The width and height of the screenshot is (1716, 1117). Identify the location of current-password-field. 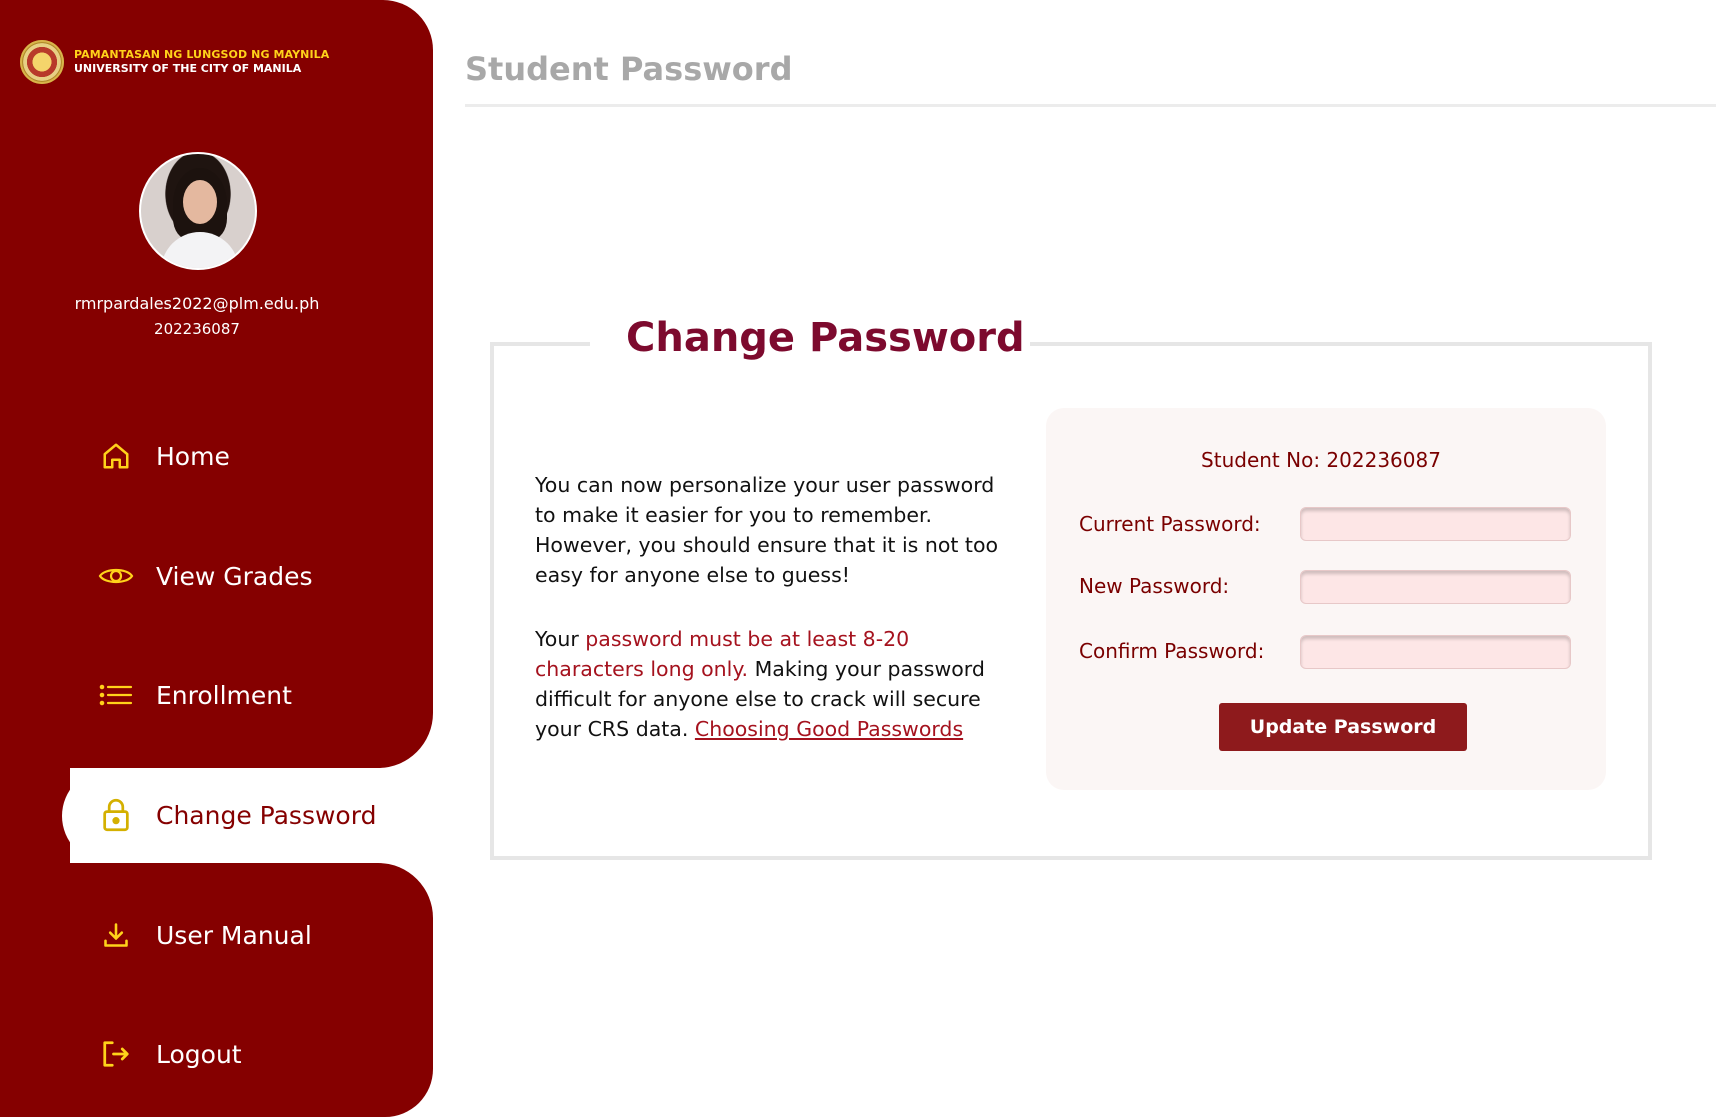
(1435, 524).